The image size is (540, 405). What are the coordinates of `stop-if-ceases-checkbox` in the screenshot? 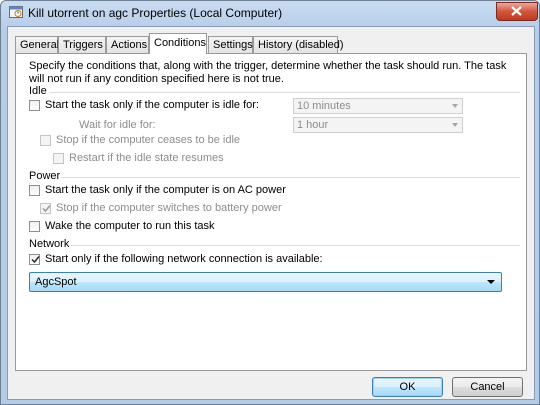 It's located at (45, 140).